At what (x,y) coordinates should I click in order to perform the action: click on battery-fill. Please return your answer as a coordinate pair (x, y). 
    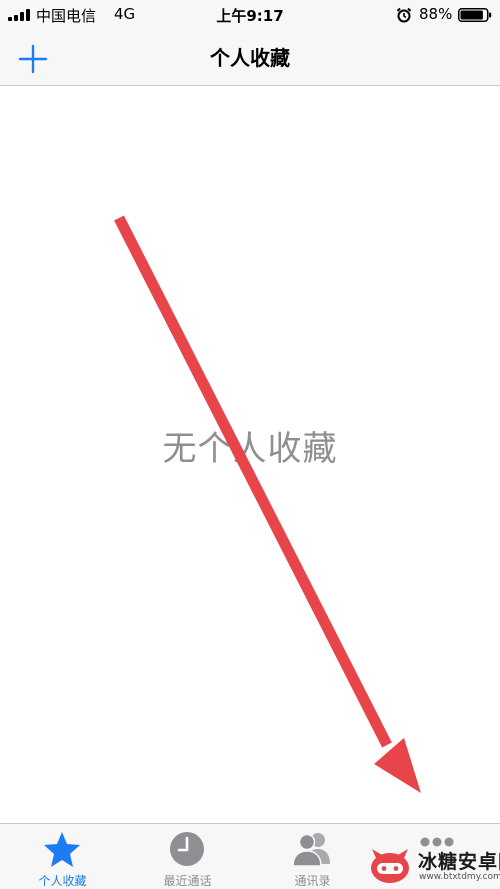
    Looking at the image, I should click on (471, 15).